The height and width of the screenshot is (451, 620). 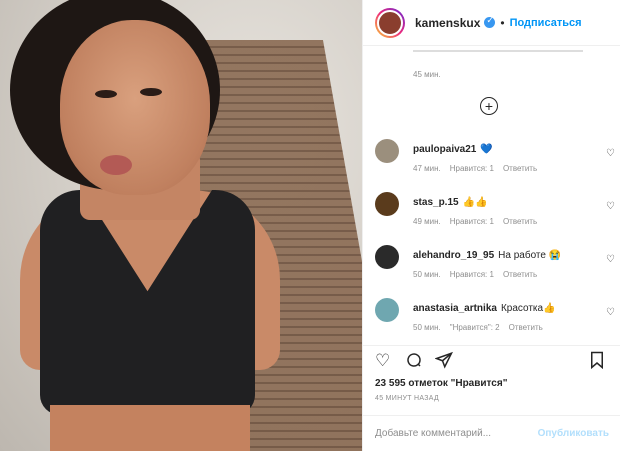 I want to click on comment-meta: 50 мин. "Нравится": 2 Ответить, so click(x=482, y=327).